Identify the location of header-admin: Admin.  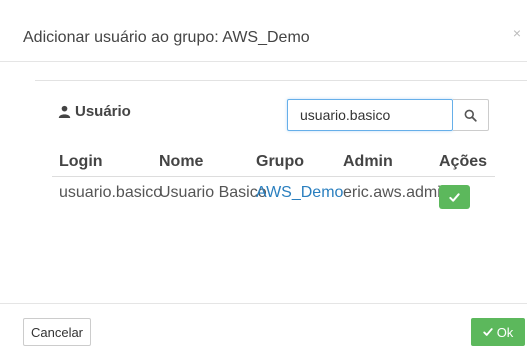
(368, 161).